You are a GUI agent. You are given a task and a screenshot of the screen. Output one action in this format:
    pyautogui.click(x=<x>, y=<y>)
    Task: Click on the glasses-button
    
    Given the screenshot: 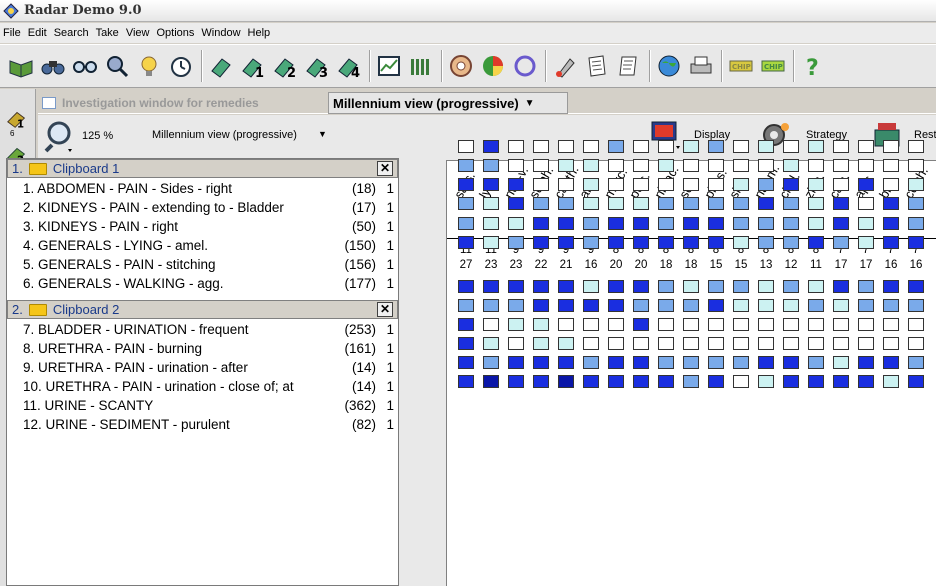 What is the action you would take?
    pyautogui.click(x=85, y=66)
    